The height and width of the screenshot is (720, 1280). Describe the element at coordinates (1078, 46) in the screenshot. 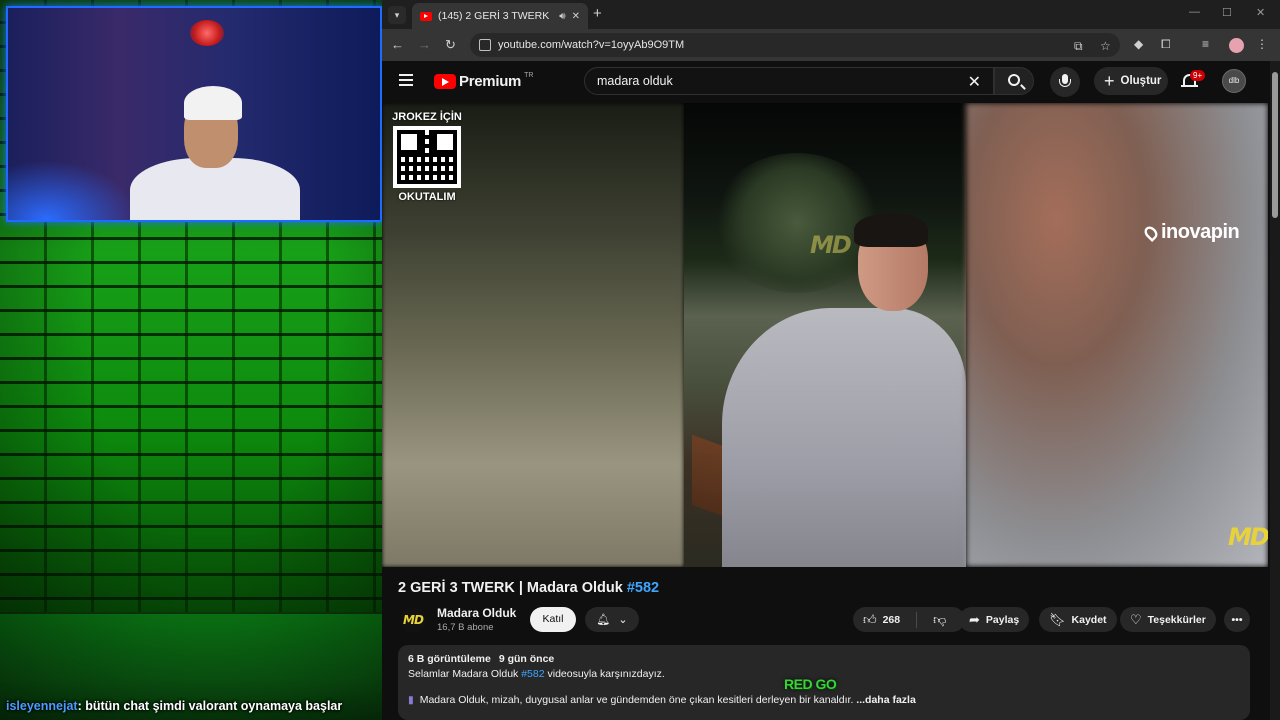

I see `install-app-icon: ⧉` at that location.